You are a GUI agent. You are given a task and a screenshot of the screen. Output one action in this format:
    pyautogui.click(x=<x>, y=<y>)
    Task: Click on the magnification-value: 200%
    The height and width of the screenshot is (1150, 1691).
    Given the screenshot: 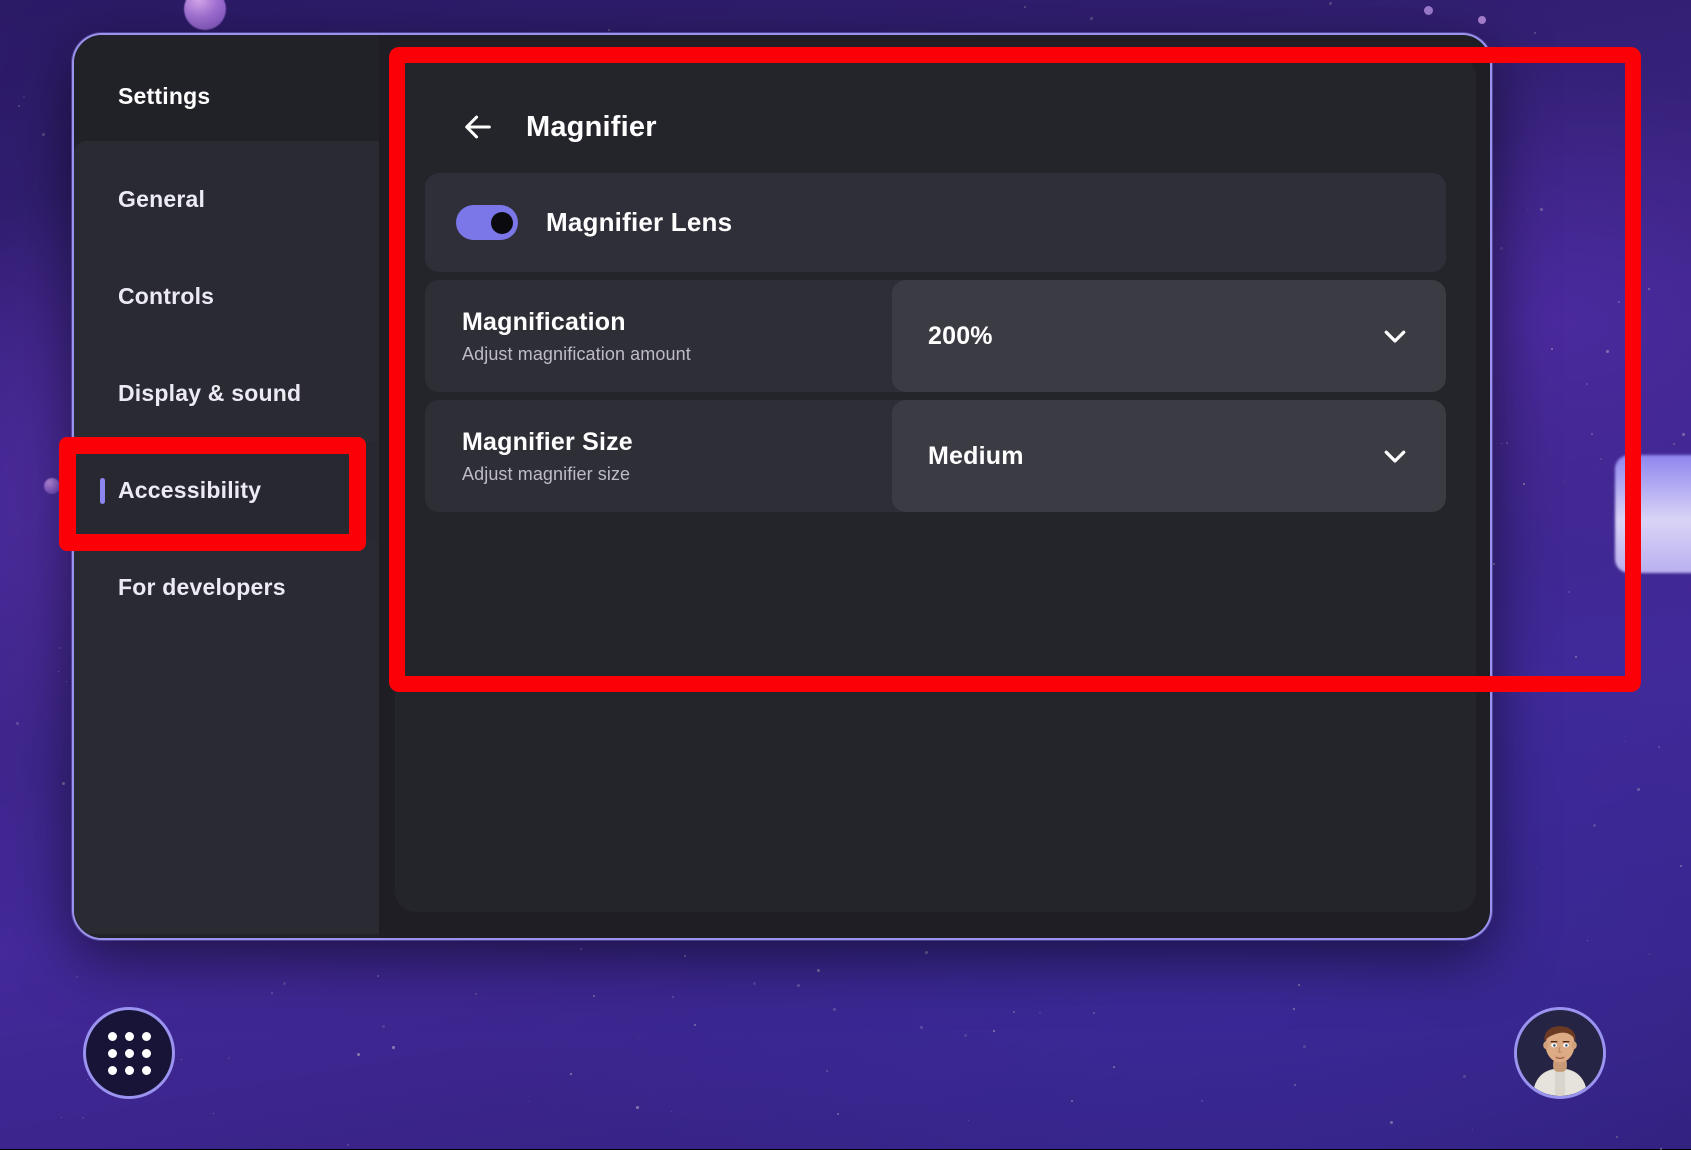 What is the action you would take?
    pyautogui.click(x=960, y=336)
    